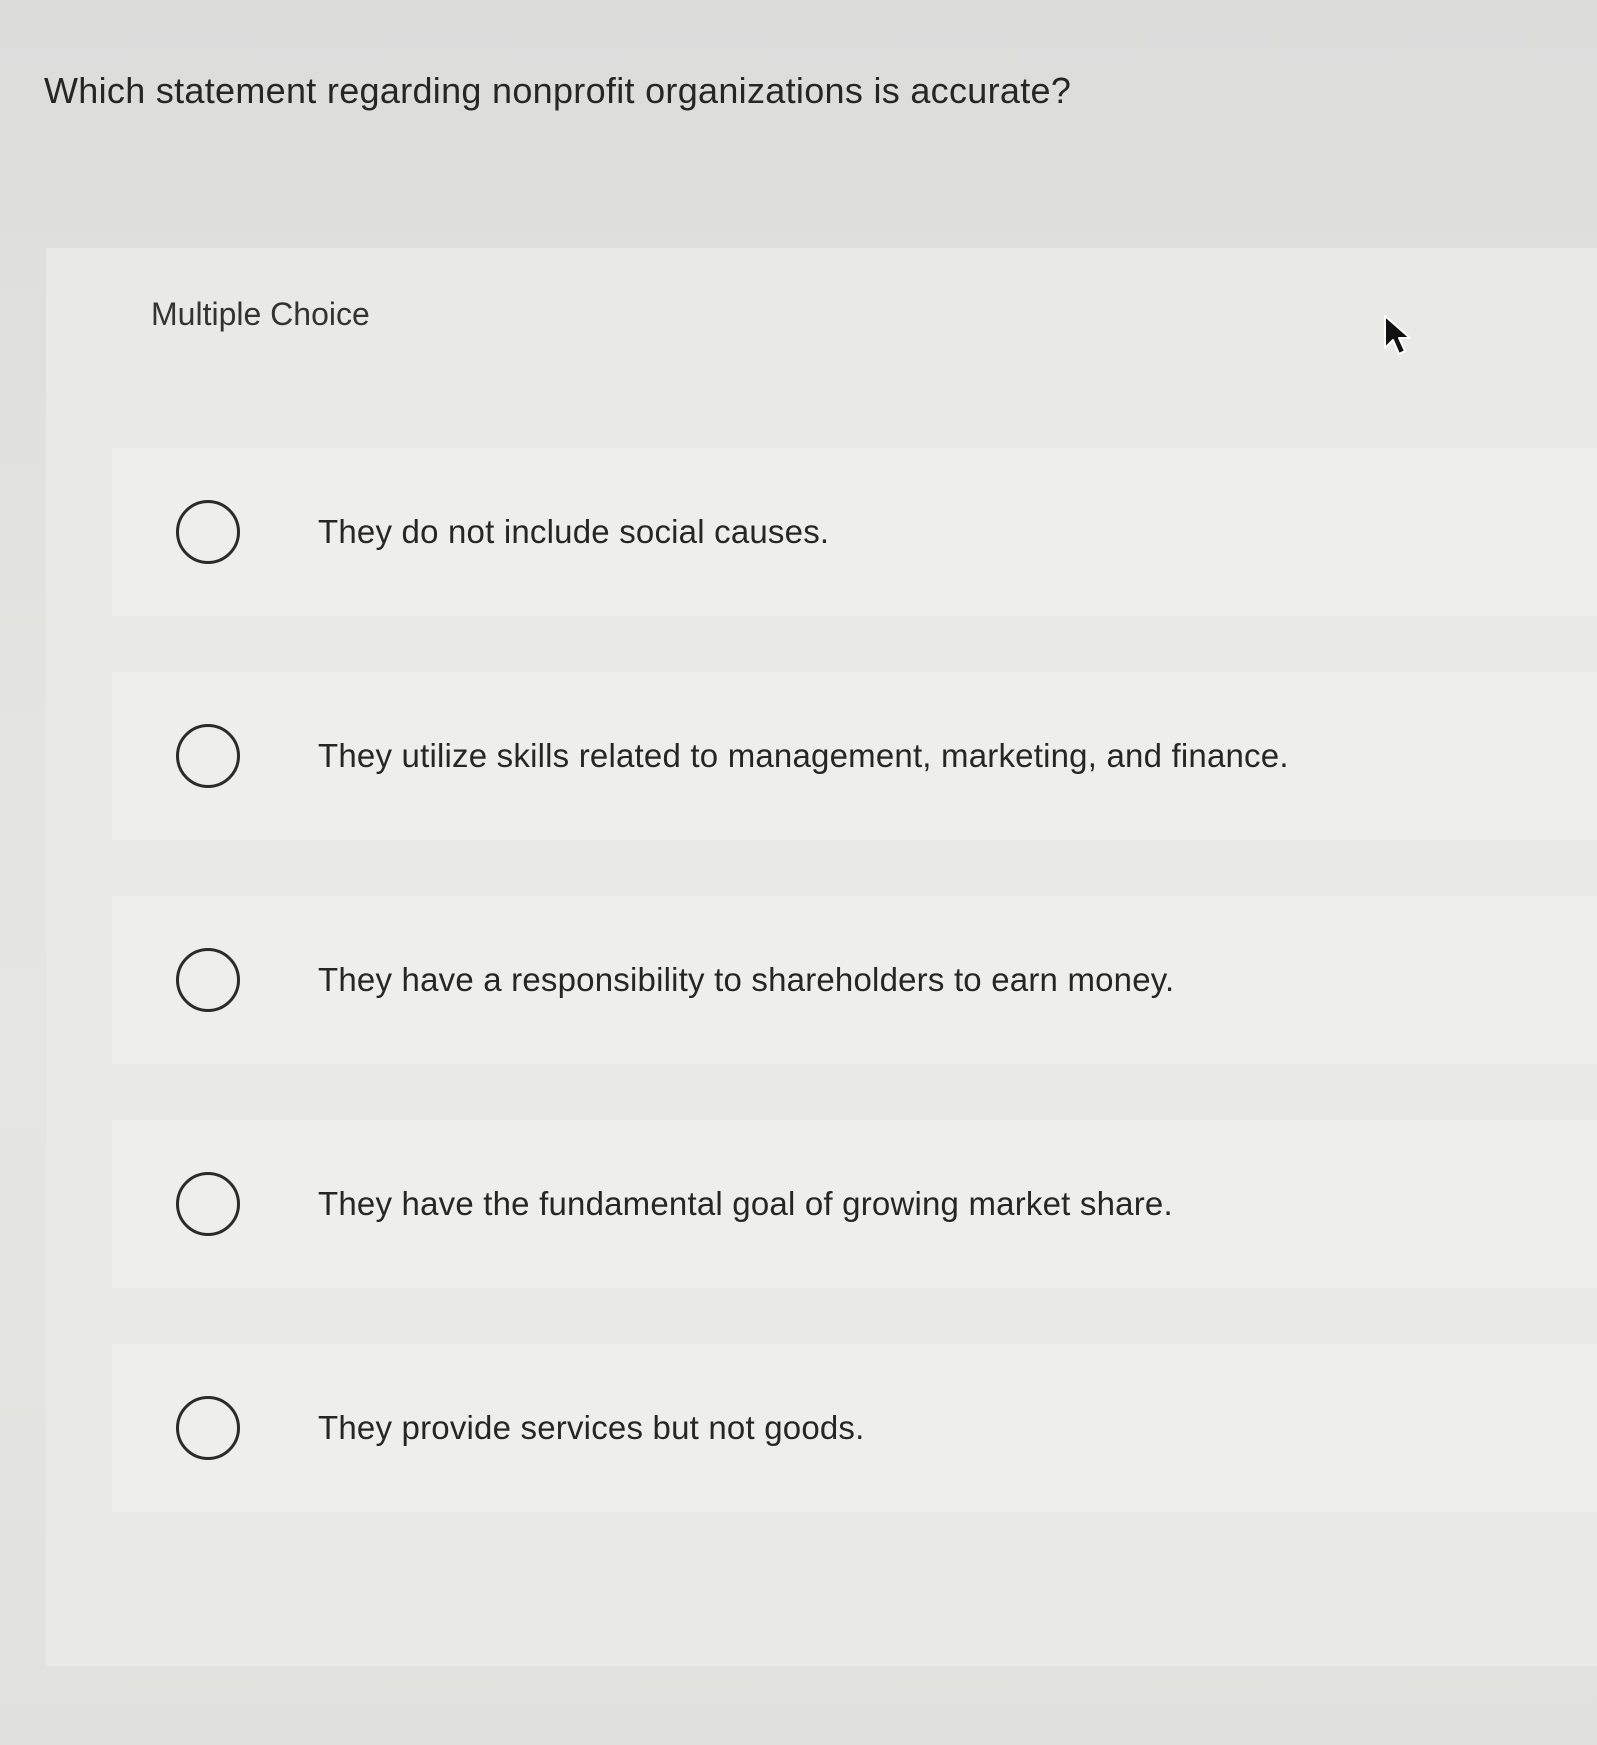  I want to click on answer-option-1: They do not include social causes., so click(854, 532).